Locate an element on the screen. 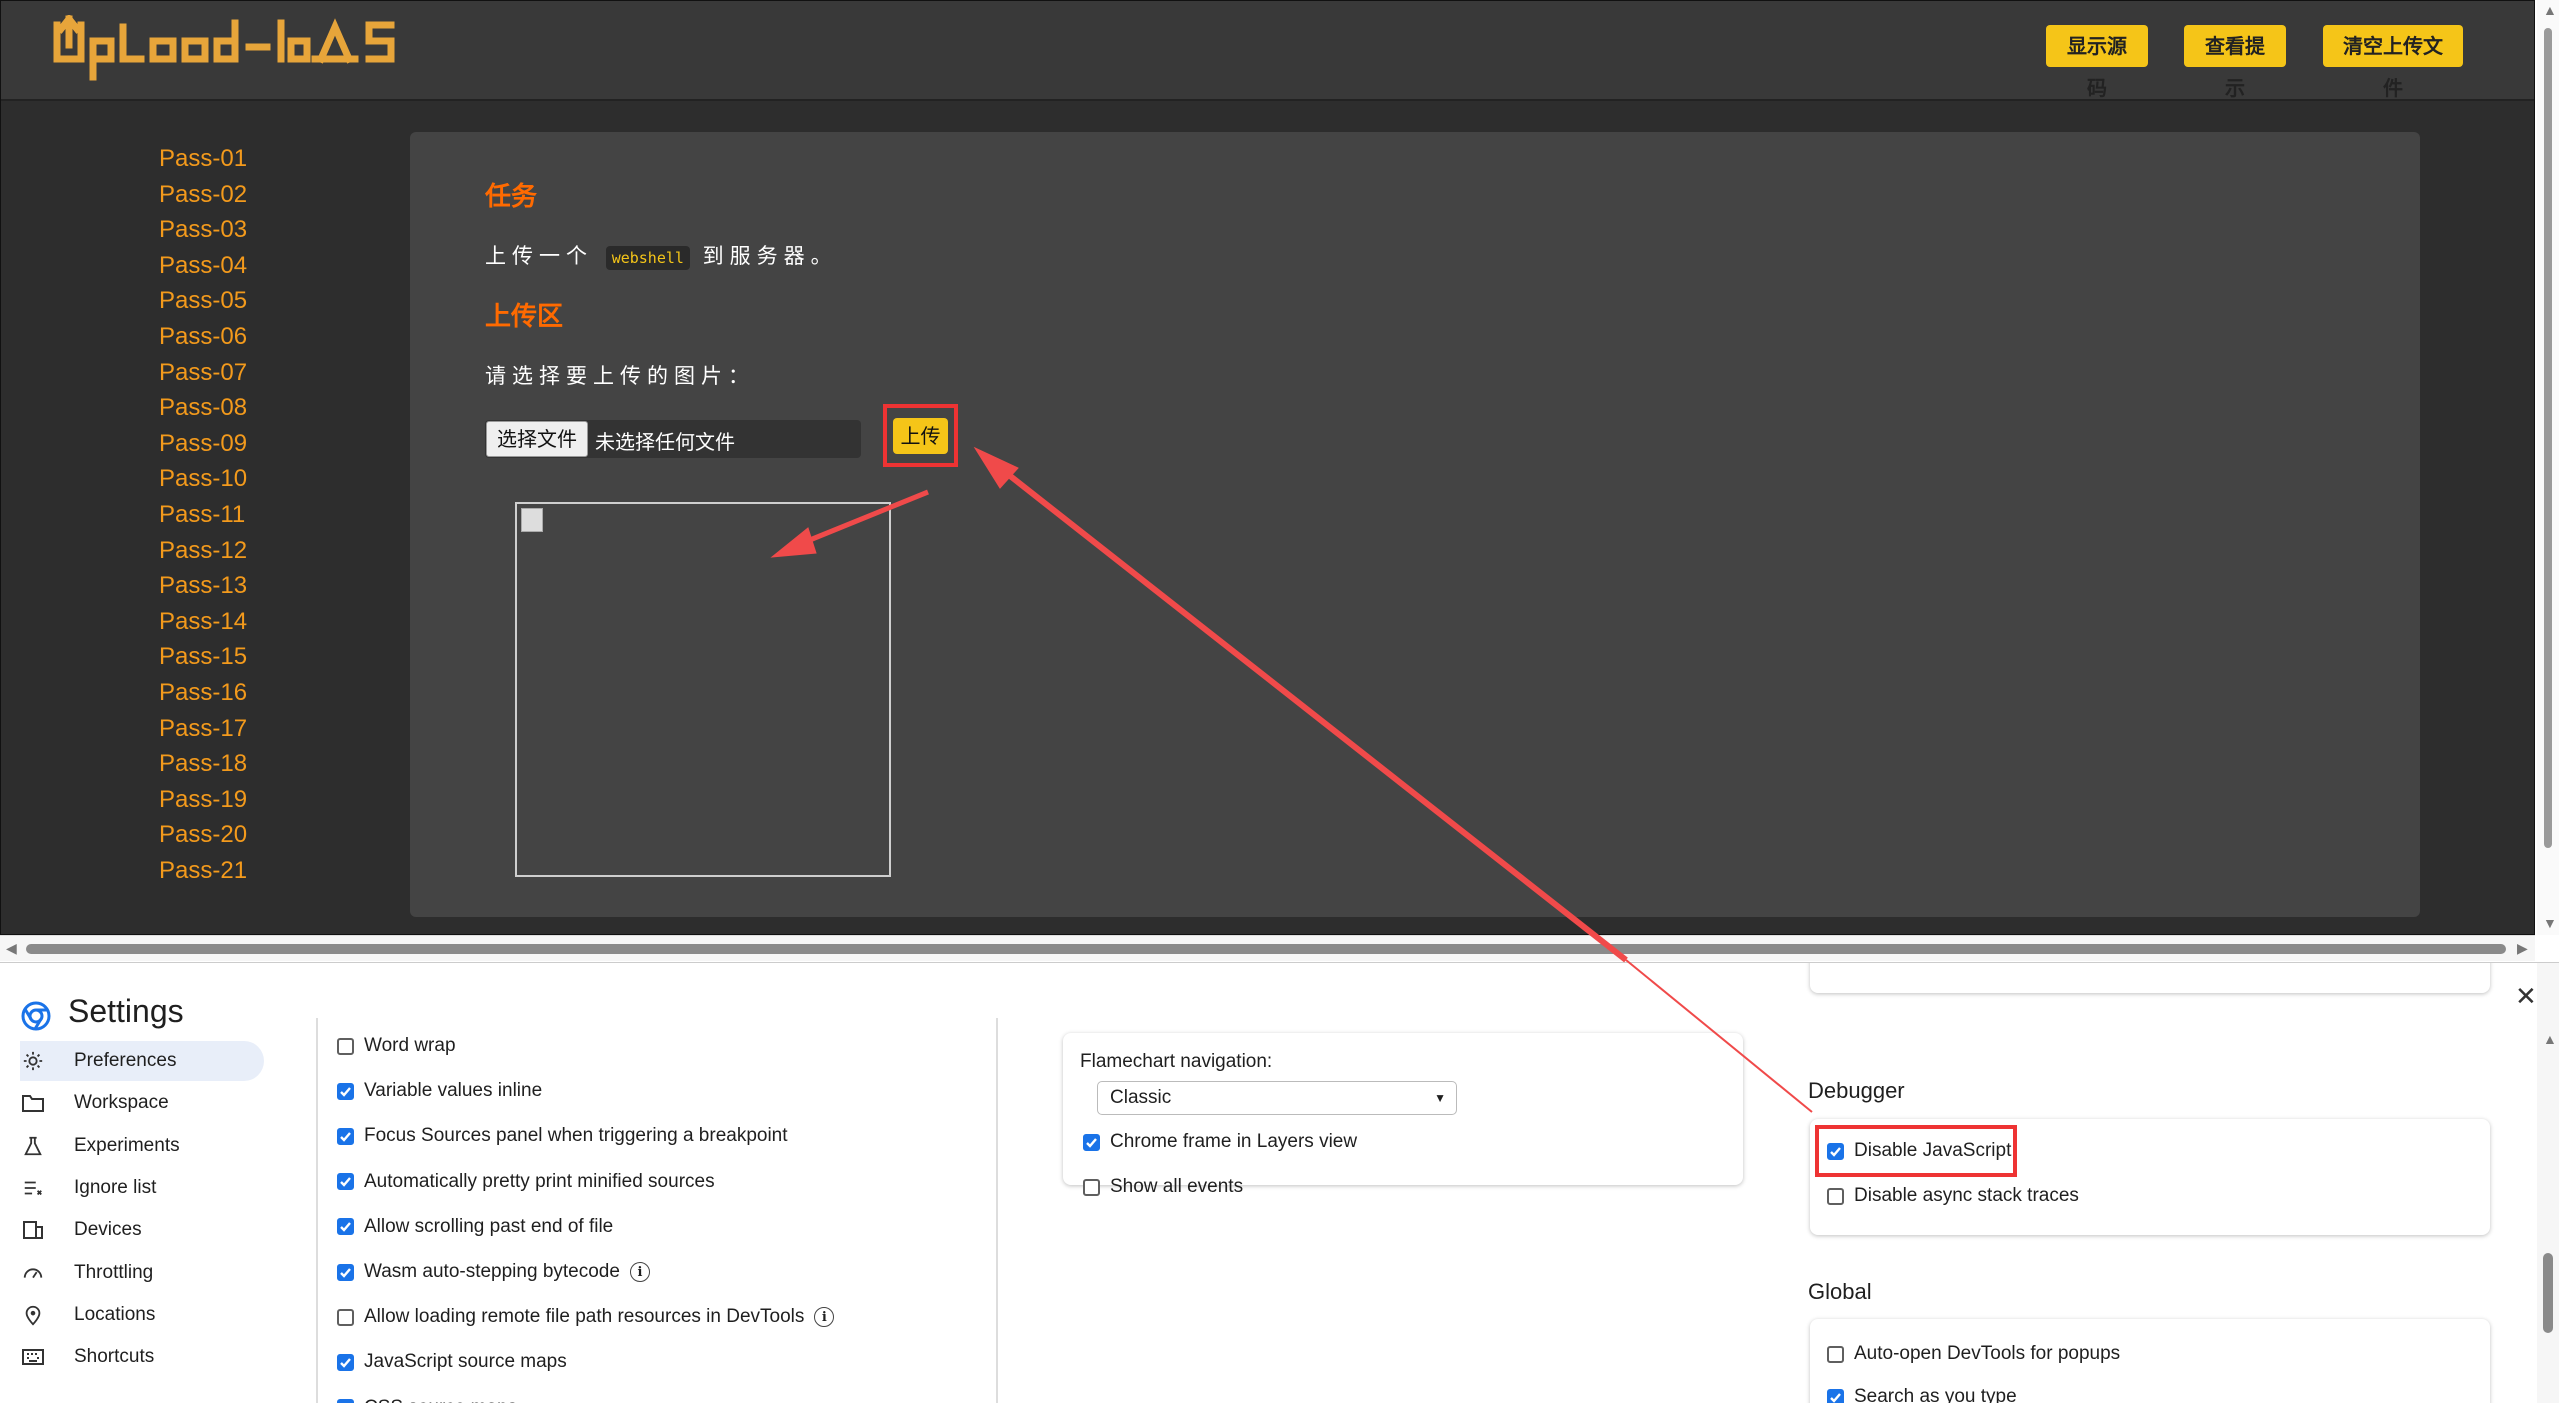 The image size is (2559, 1403). pass-link: Pass-14 is located at coordinates (259, 622).